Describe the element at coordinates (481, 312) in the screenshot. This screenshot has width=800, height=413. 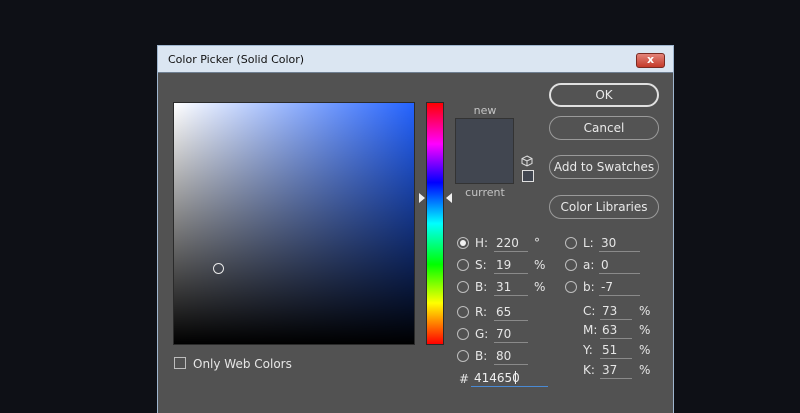
I see `red-label: R:` at that location.